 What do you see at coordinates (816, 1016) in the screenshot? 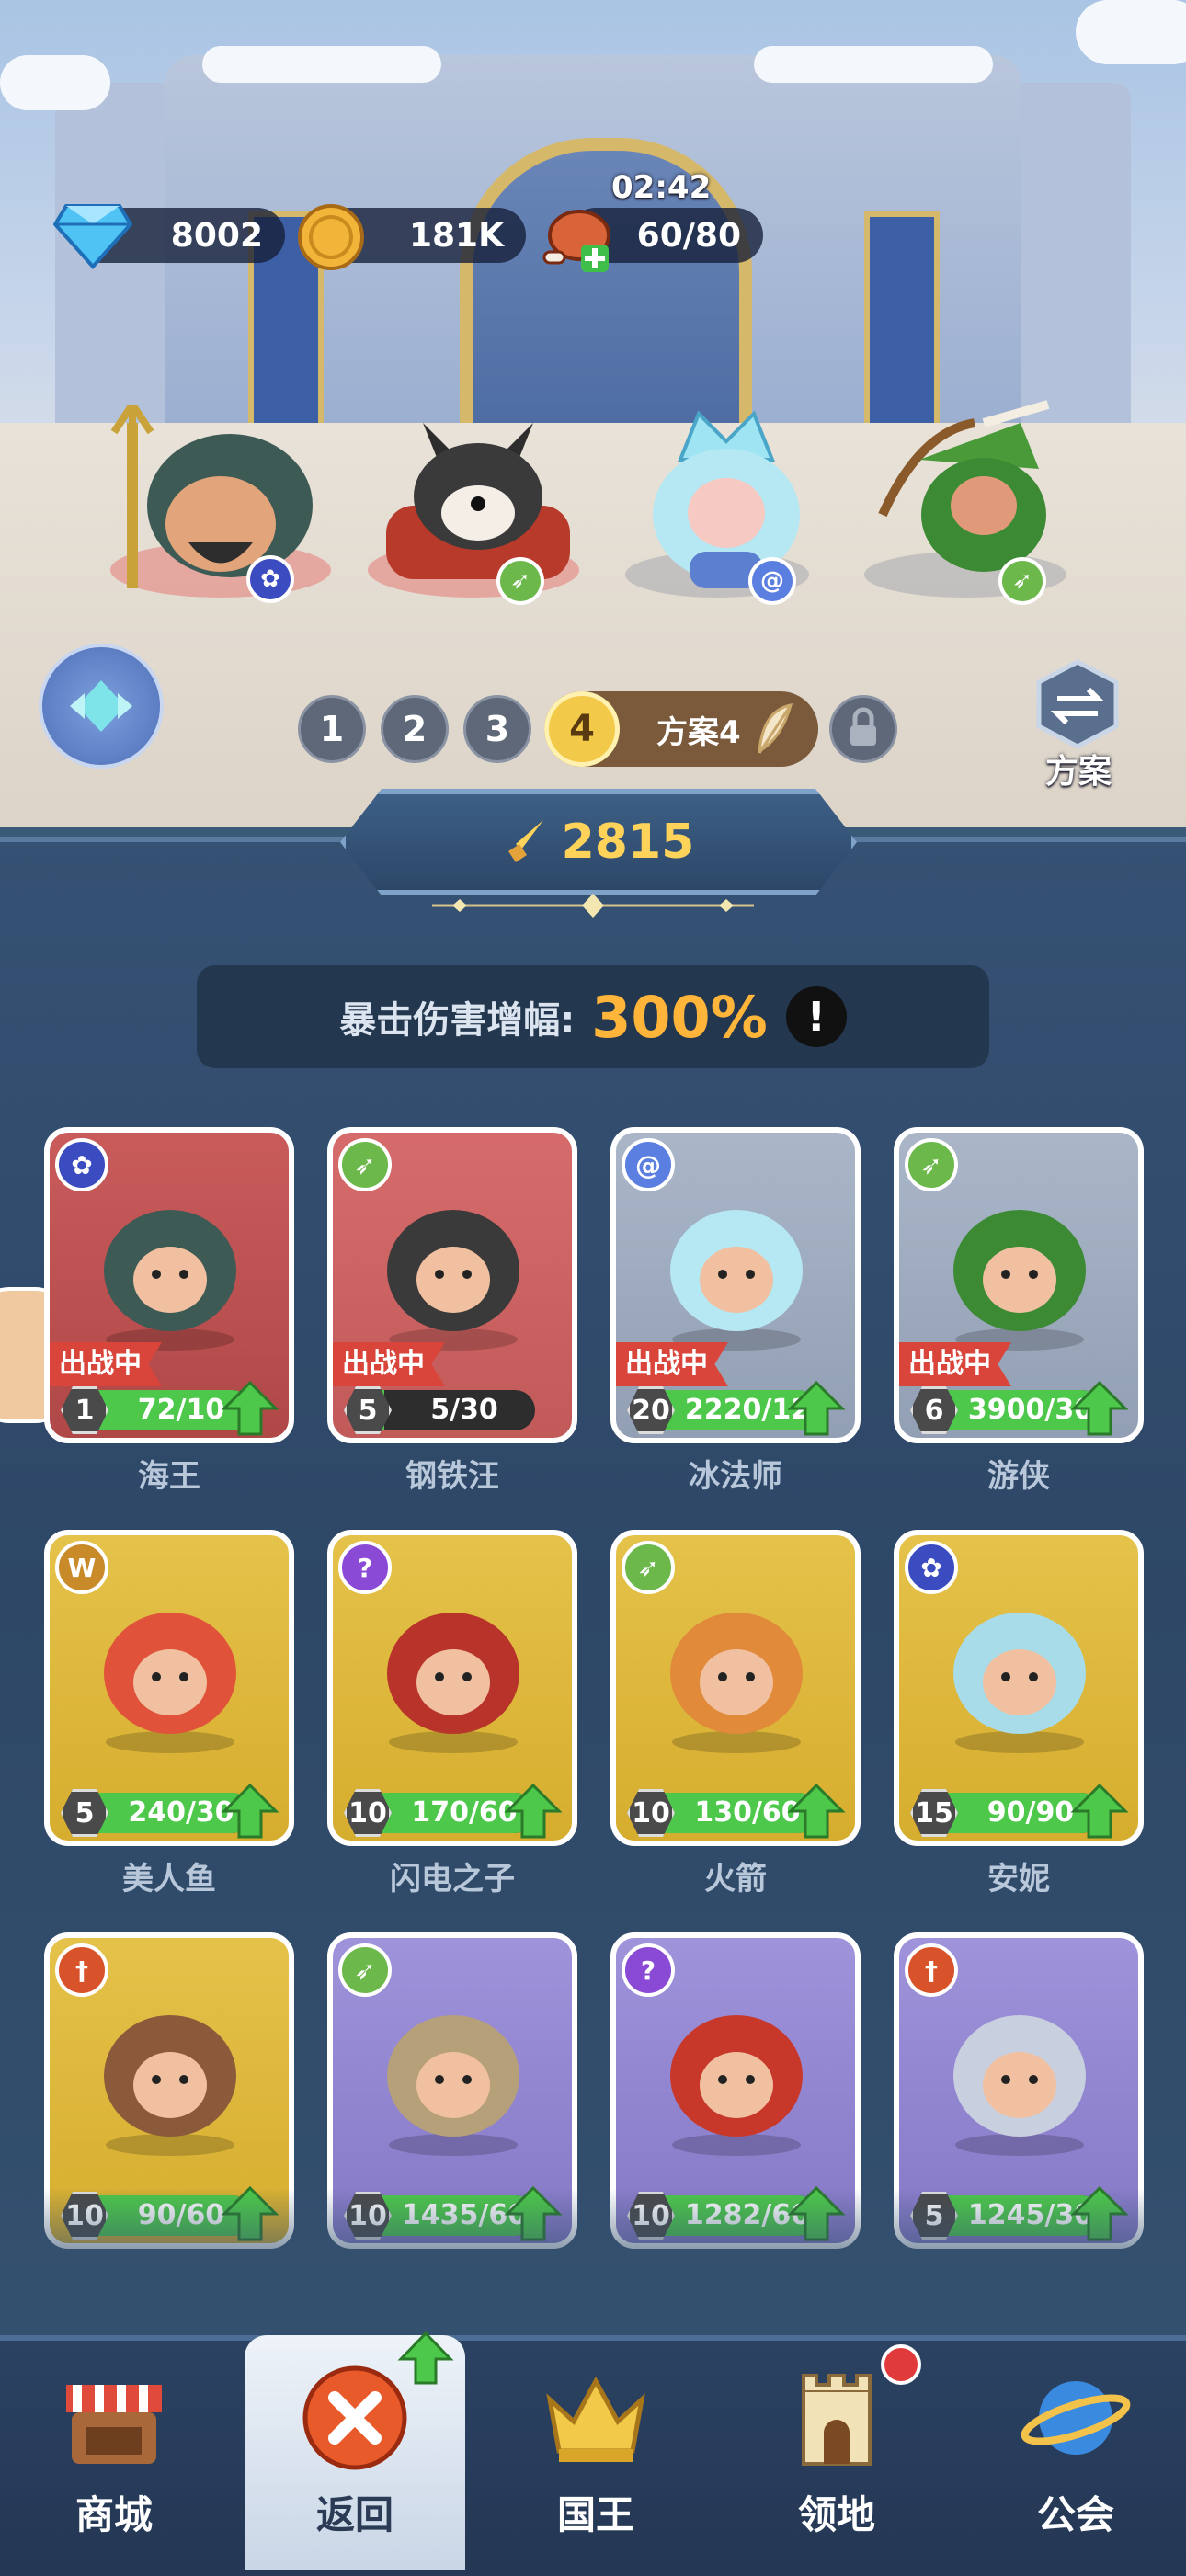
I see `info-icon: !` at bounding box center [816, 1016].